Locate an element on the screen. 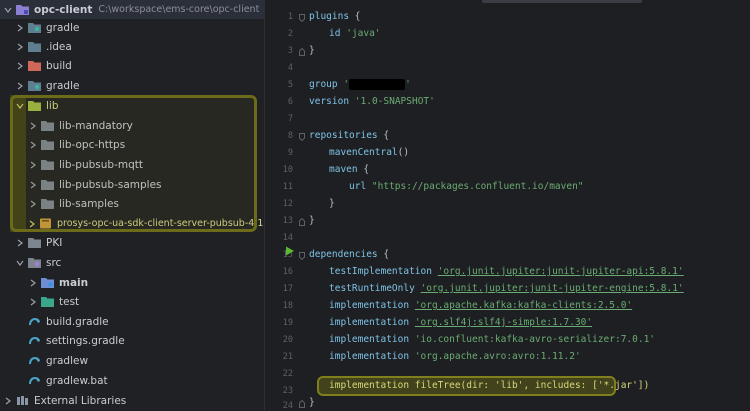  tree-item-pki: PKI is located at coordinates (132, 242).